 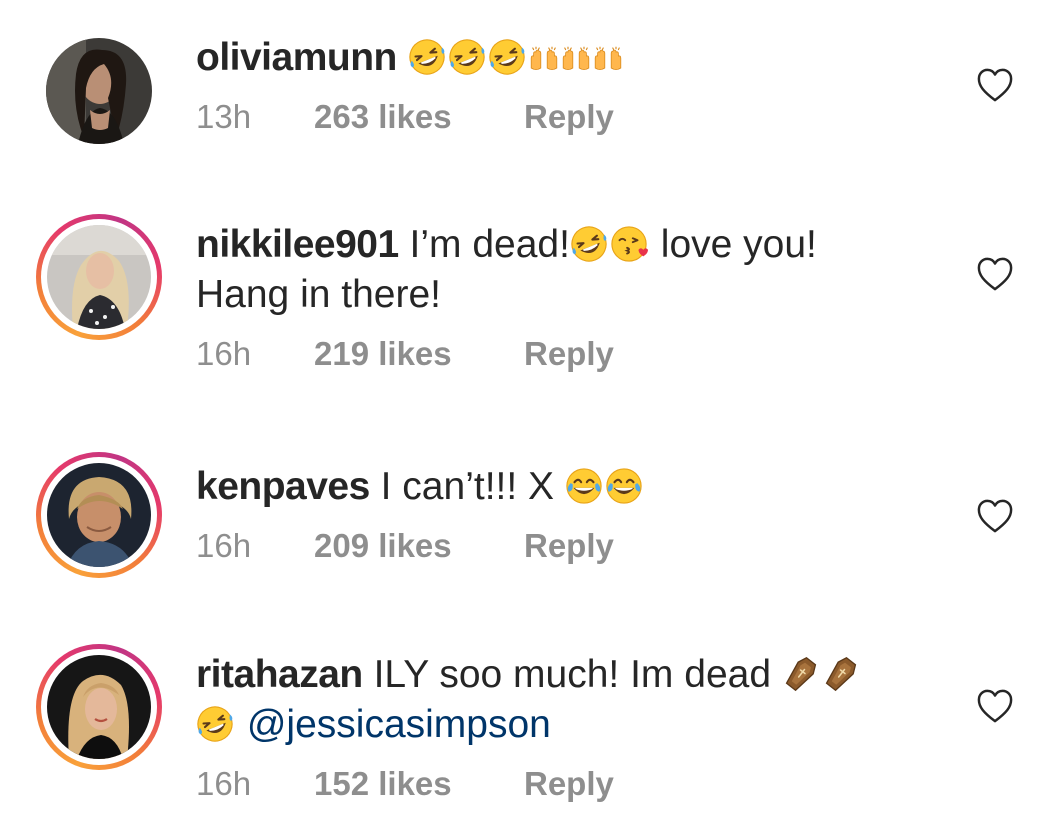 I want to click on comment-meta: 13h 263 likes Reply, so click(x=556, y=117).